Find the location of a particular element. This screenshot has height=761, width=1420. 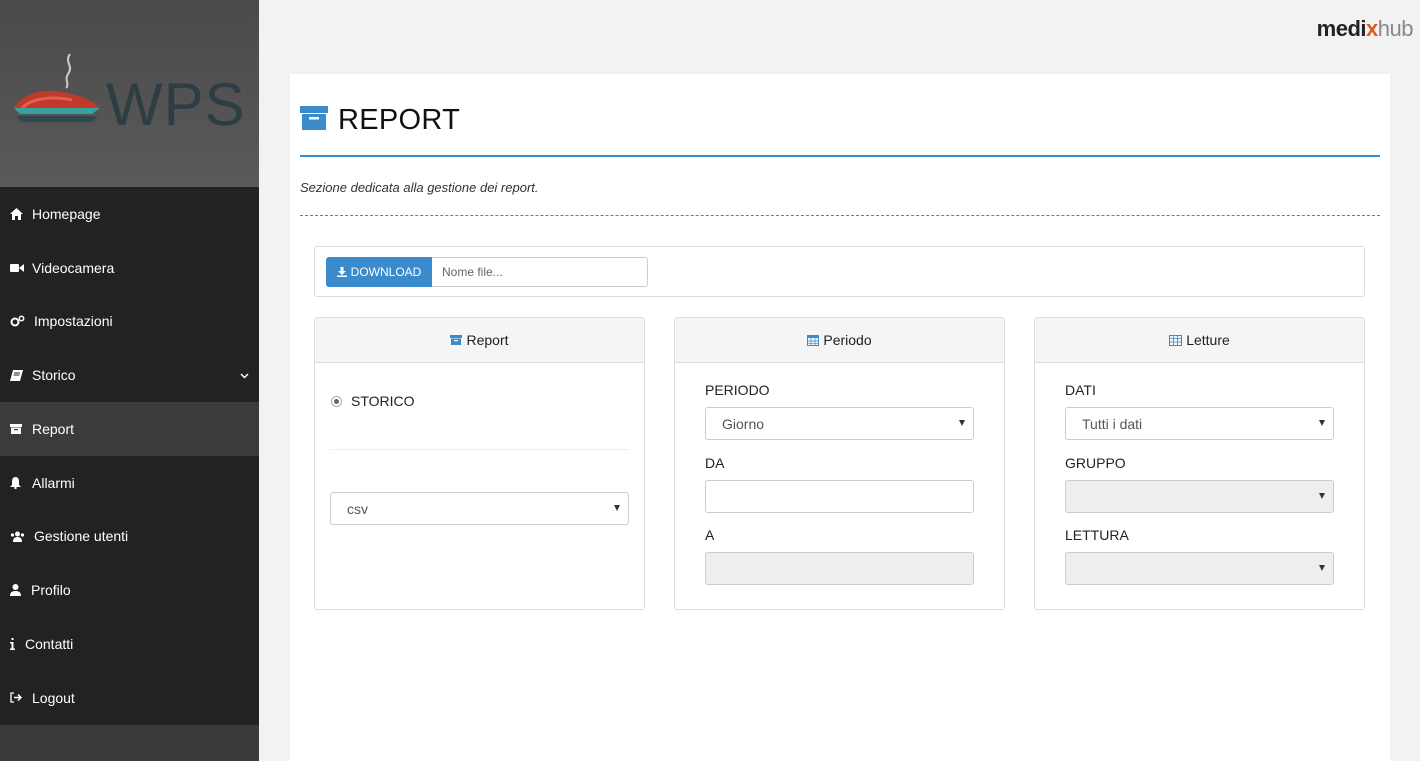

periodo-card-header: Periodo is located at coordinates (839, 340).